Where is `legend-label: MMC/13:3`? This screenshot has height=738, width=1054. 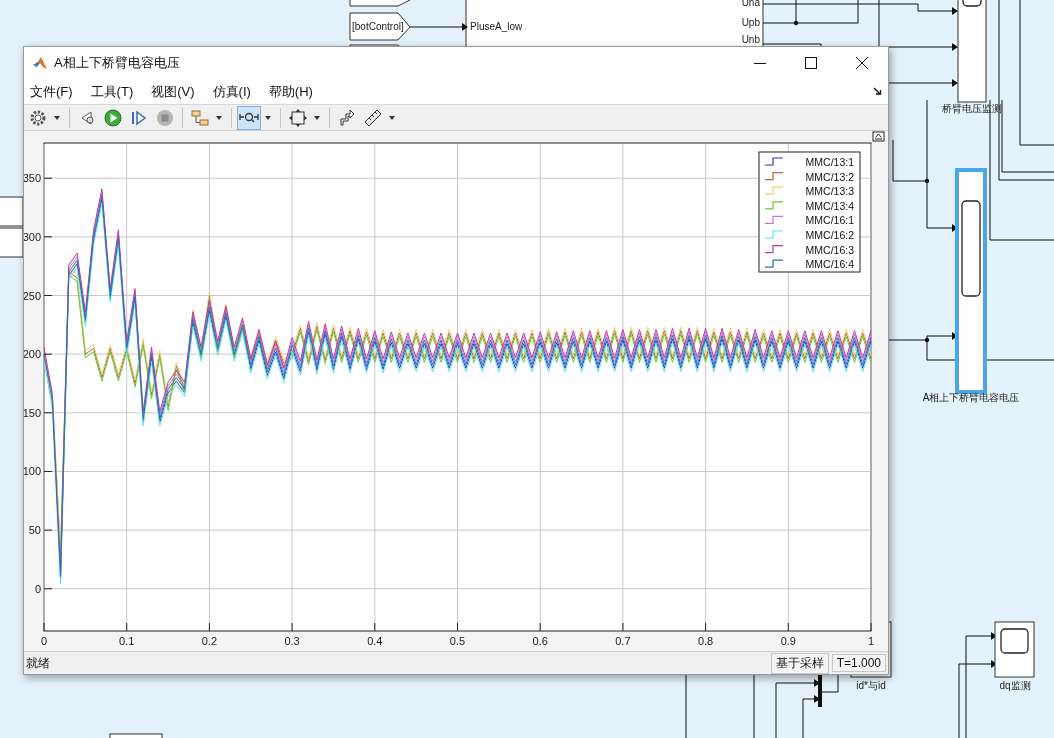 legend-label: MMC/13:3 is located at coordinates (829, 191).